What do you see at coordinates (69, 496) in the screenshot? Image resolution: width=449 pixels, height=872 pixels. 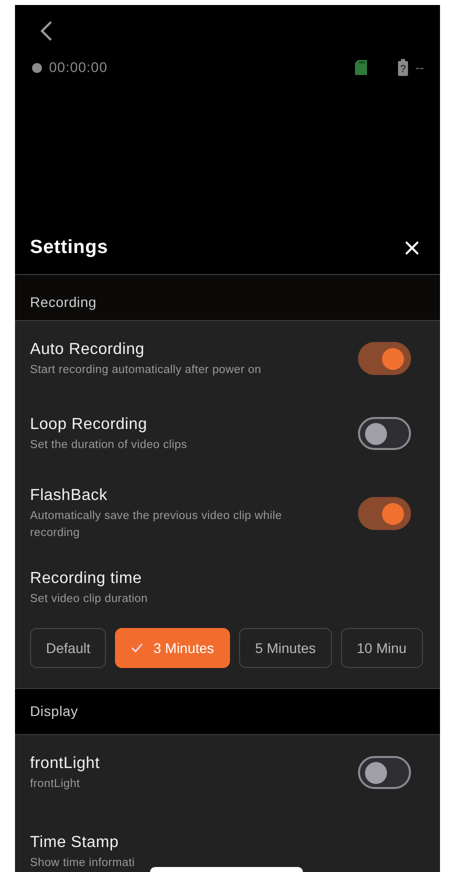 I see `setting-title: FlashBack` at bounding box center [69, 496].